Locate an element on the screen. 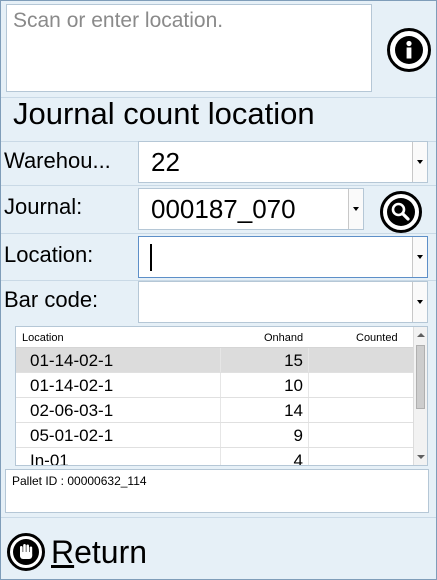 Image resolution: width=437 pixels, height=580 pixels. text-caret is located at coordinates (151, 257).